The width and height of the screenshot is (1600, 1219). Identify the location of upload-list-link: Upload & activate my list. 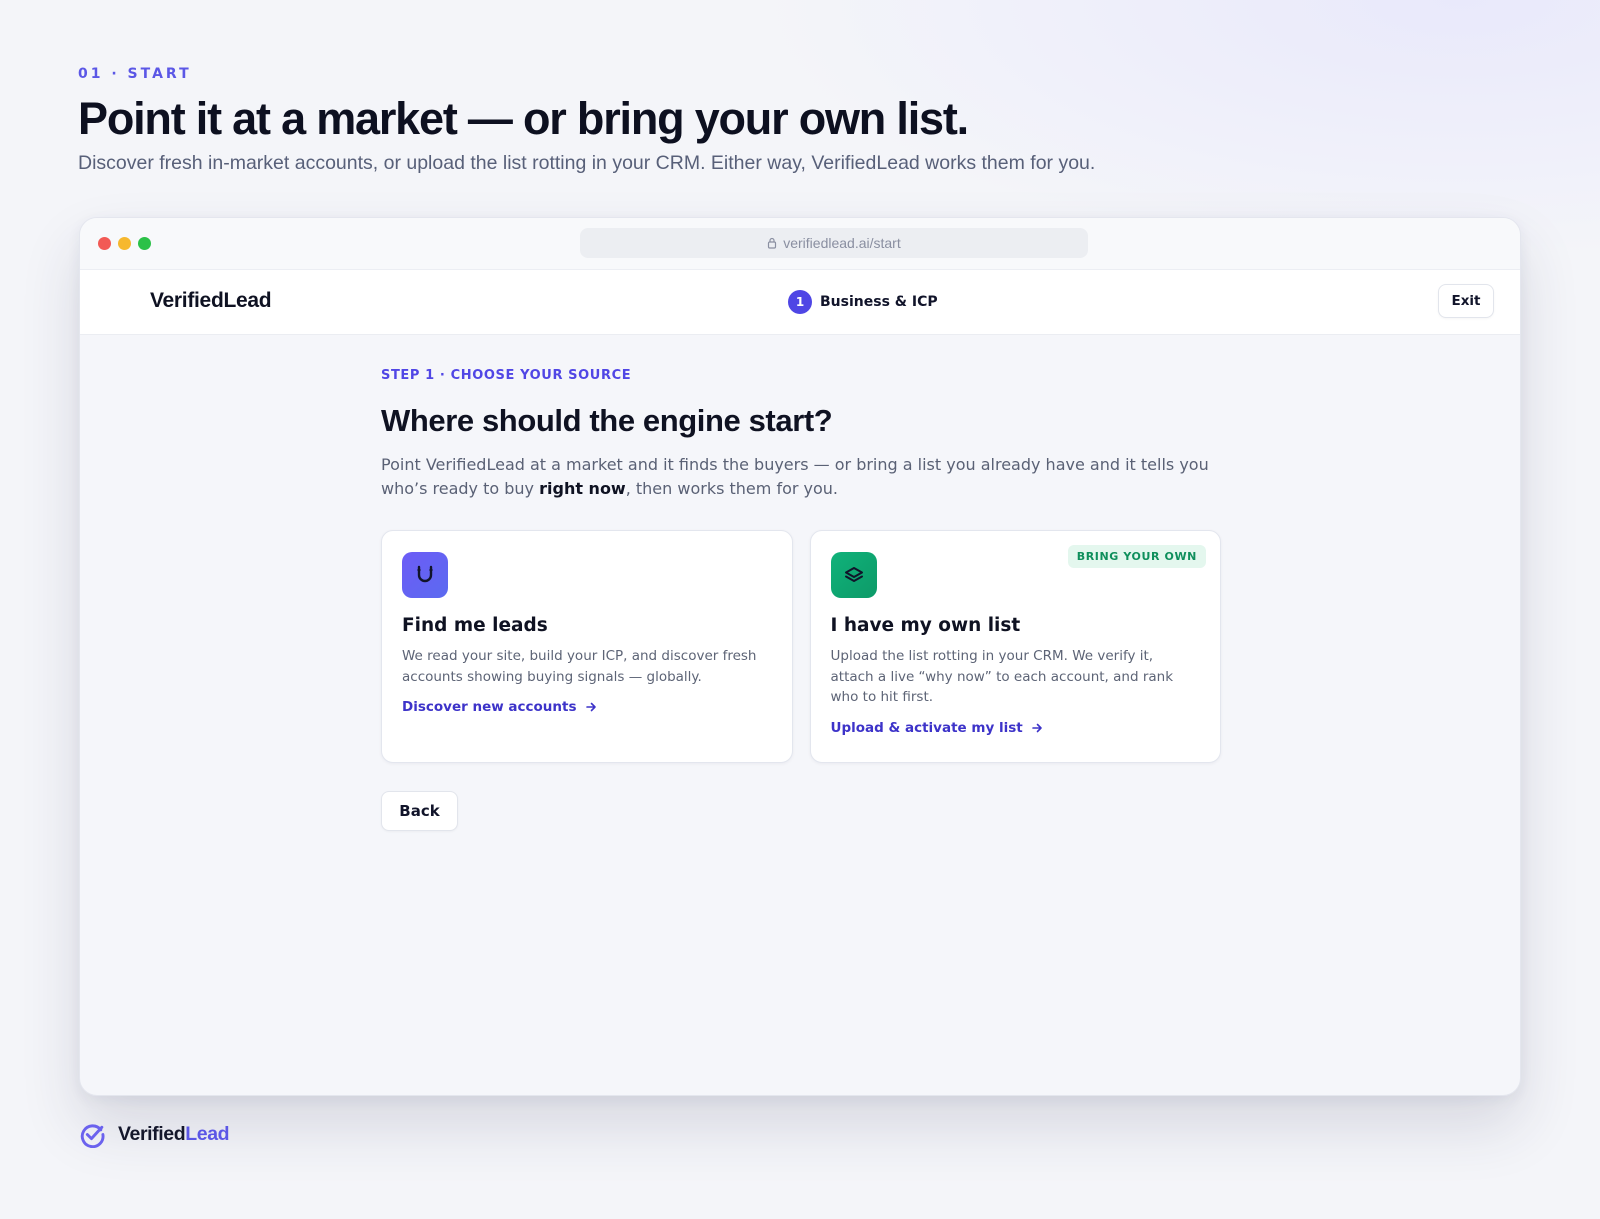
(1016, 728).